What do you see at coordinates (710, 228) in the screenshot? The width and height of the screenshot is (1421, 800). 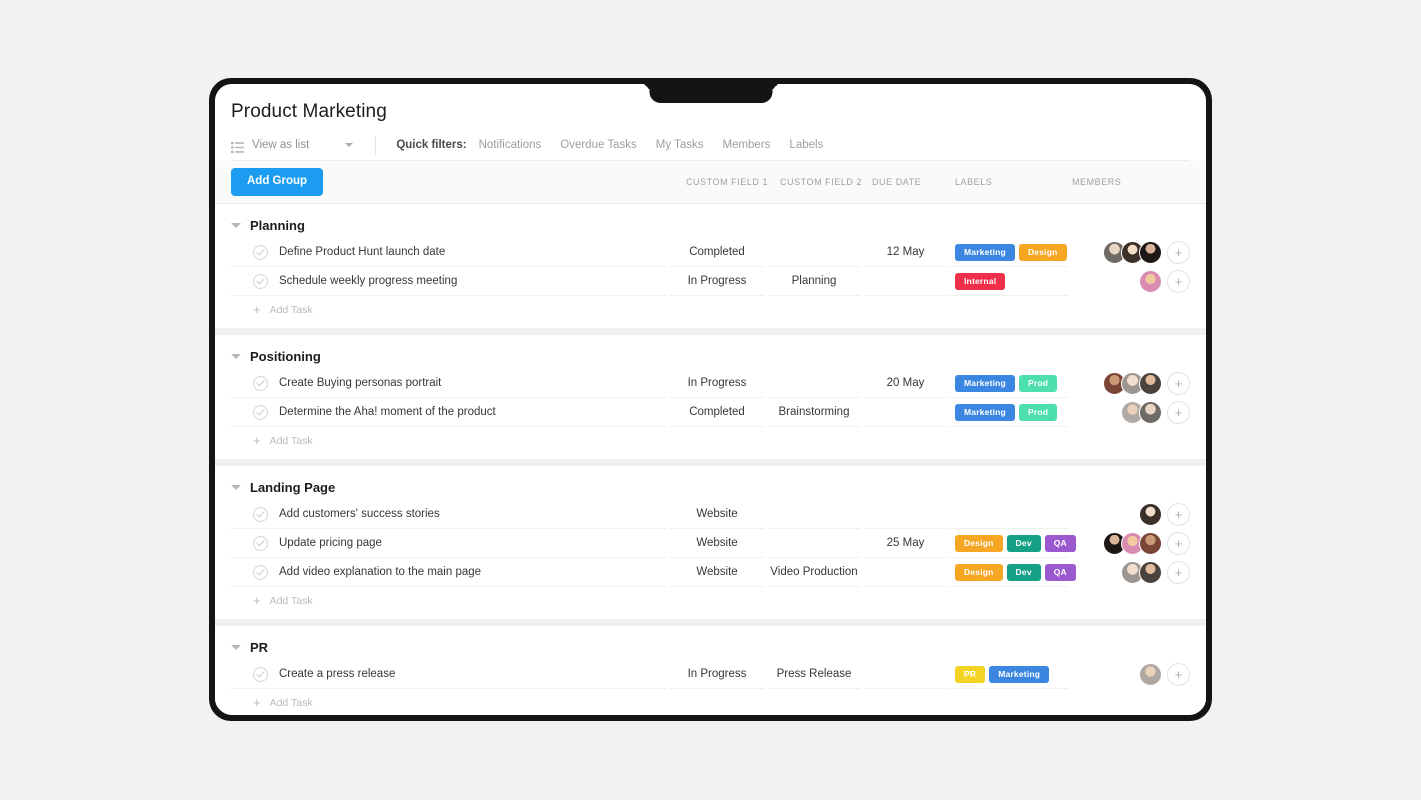 I see `group-header: Planning` at bounding box center [710, 228].